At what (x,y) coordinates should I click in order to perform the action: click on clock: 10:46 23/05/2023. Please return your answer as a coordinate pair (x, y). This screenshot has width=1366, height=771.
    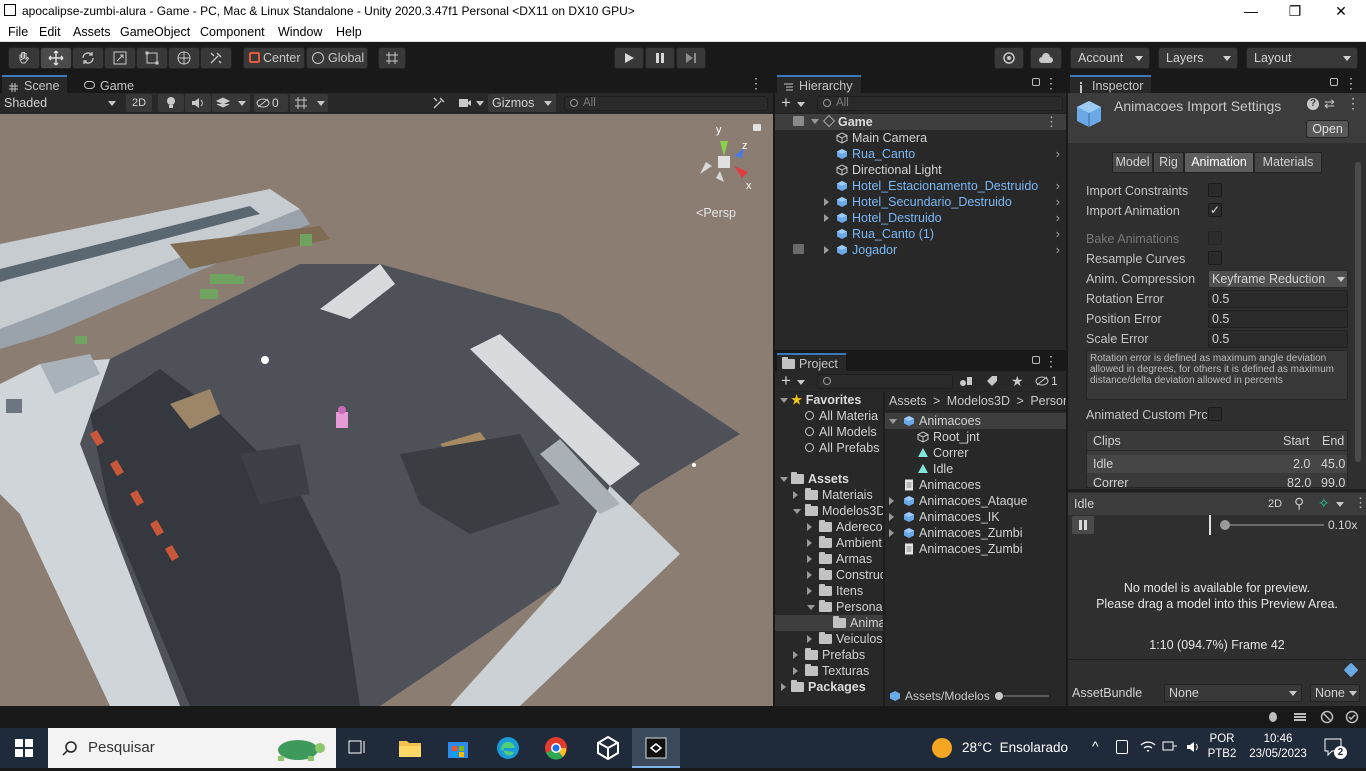
    Looking at the image, I should click on (1278, 748).